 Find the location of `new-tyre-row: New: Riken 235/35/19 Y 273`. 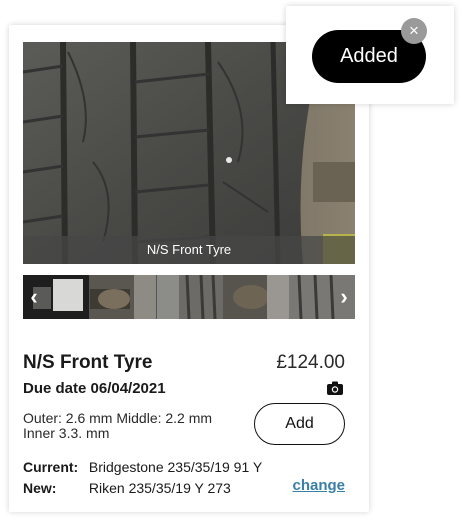

new-tyre-row: New: Riken 235/35/19 Y 273 is located at coordinates (127, 488).